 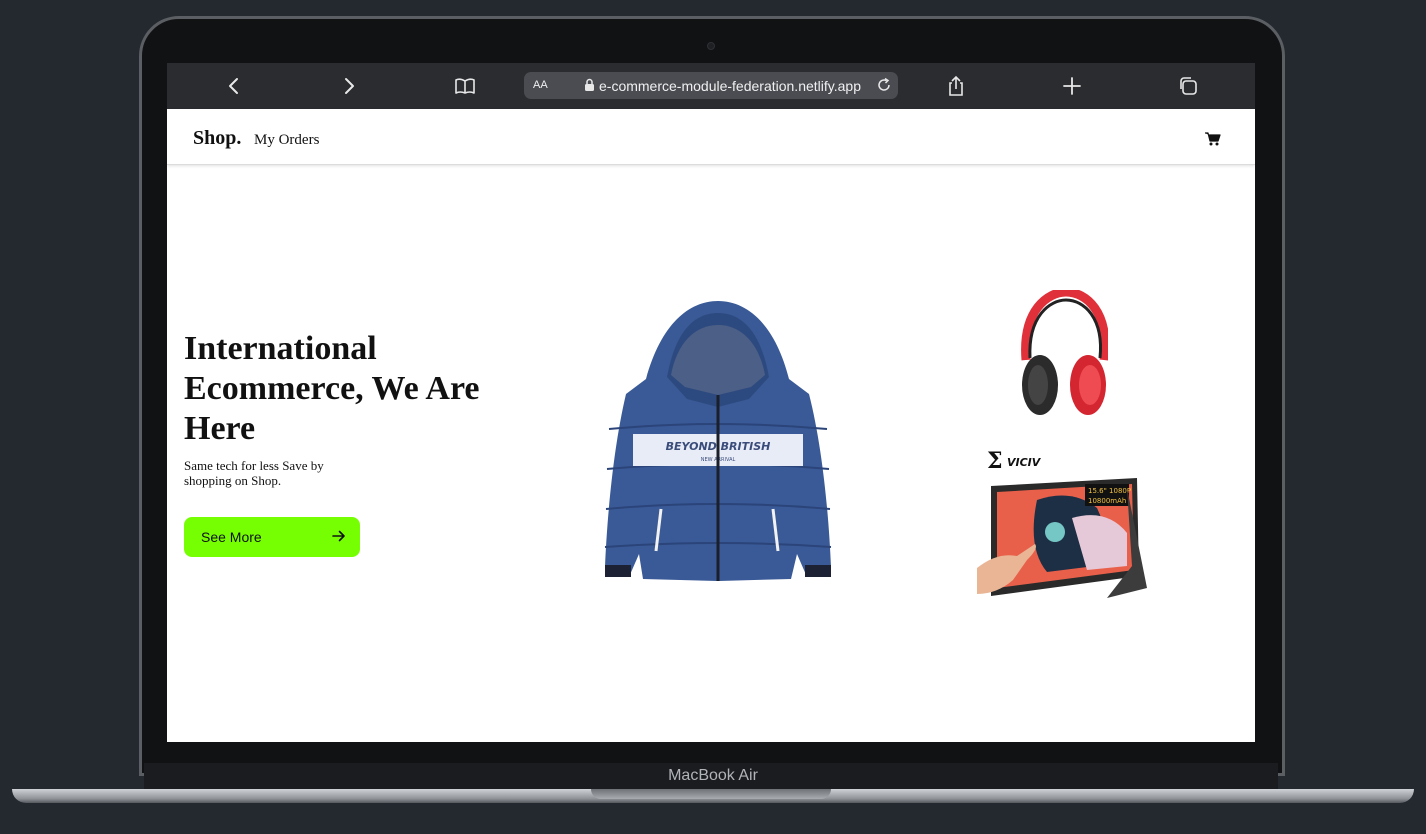 What do you see at coordinates (286, 140) in the screenshot?
I see `nav-my-orders: My Orders` at bounding box center [286, 140].